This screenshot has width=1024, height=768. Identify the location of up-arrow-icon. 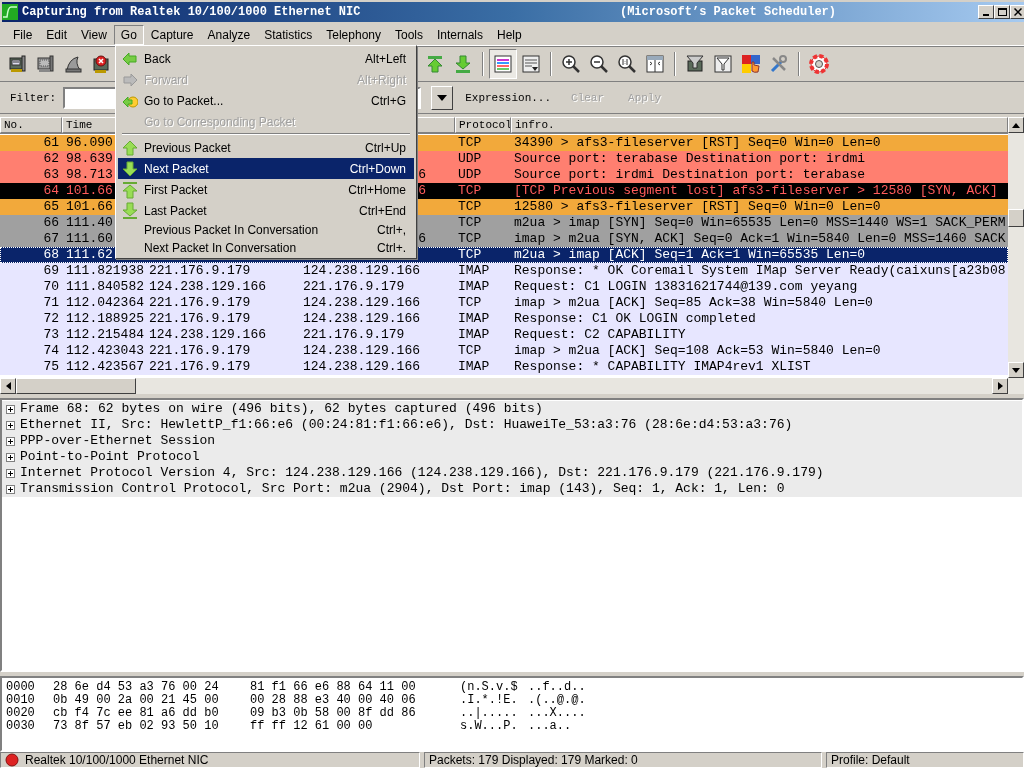
(1016, 125).